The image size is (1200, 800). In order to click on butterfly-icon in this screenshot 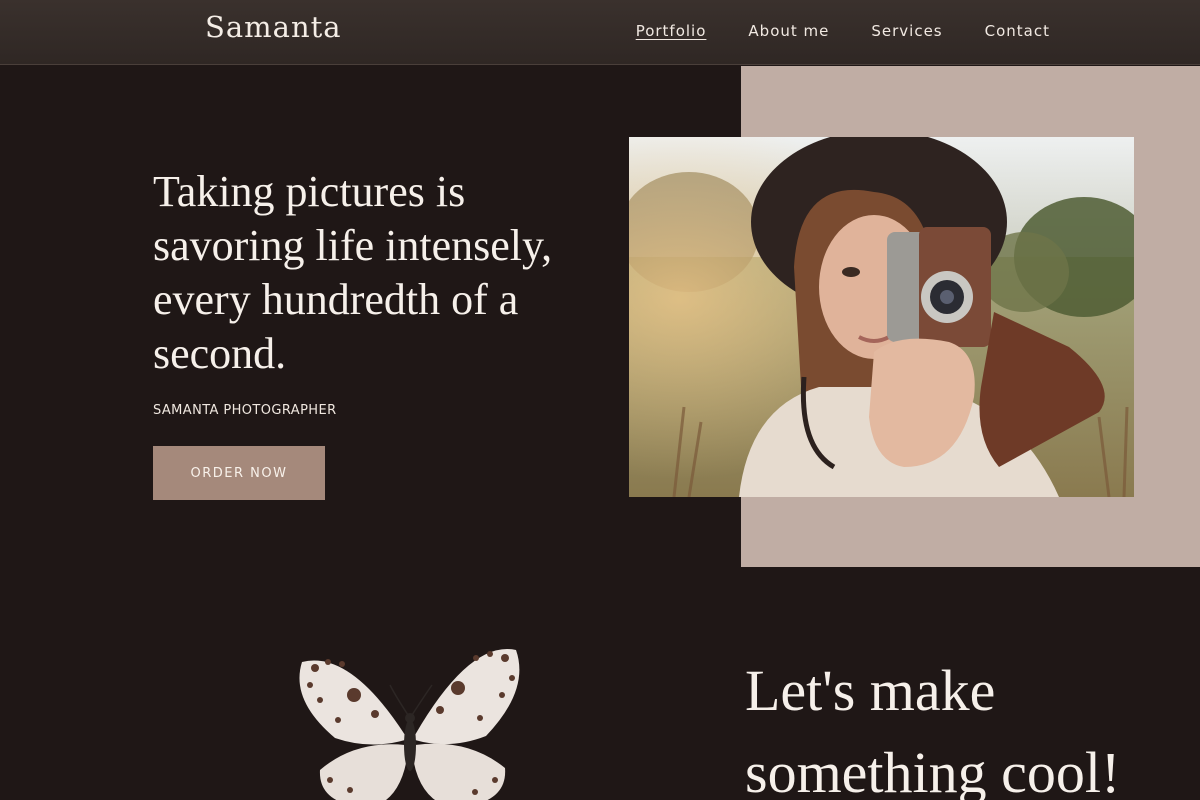, I will do `click(409, 724)`.